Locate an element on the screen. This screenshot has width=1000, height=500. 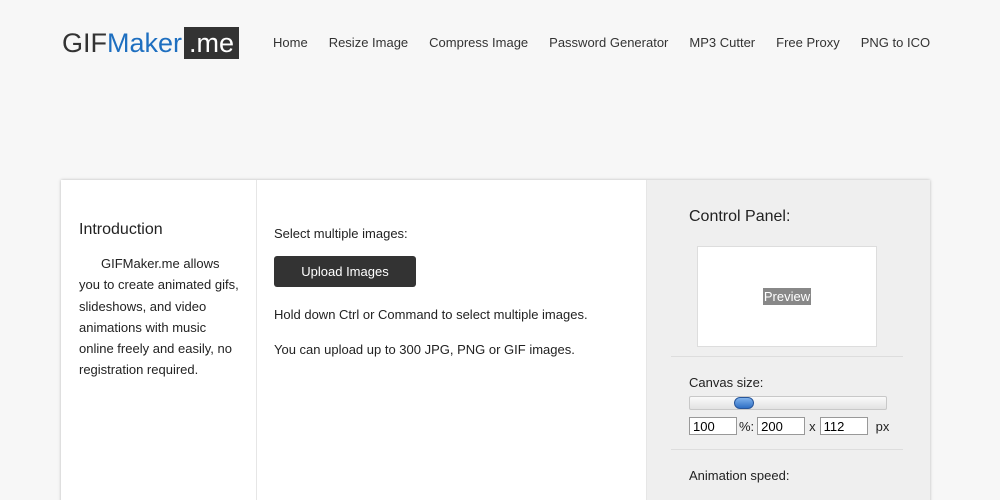
animation-speed-label: Animation speed: is located at coordinates (739, 475).